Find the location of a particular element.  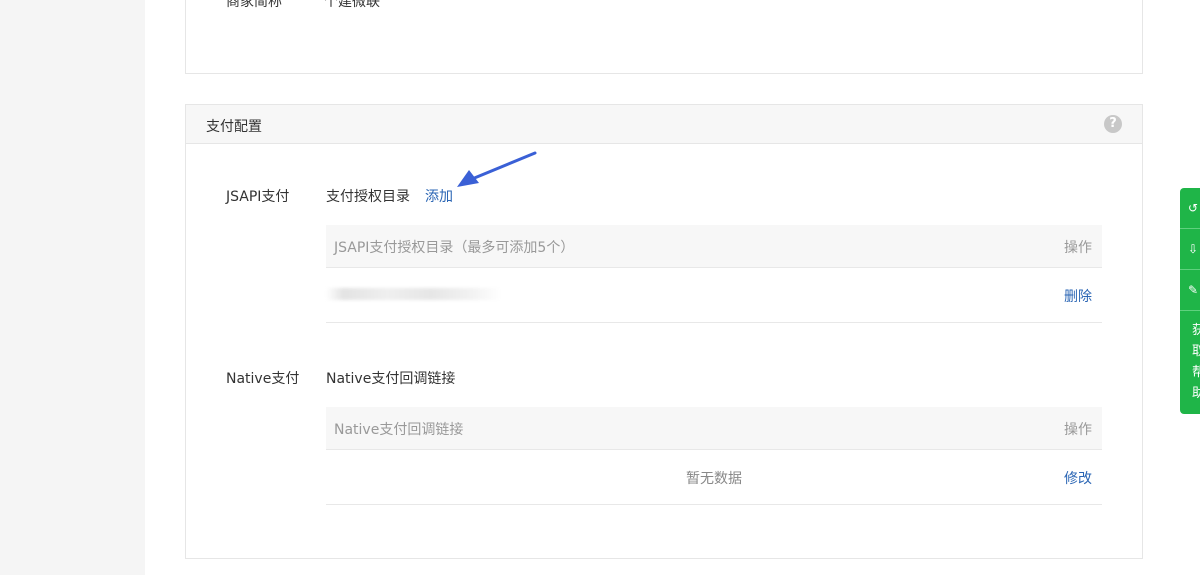

annotation-arrow-icon is located at coordinates (497, 169).